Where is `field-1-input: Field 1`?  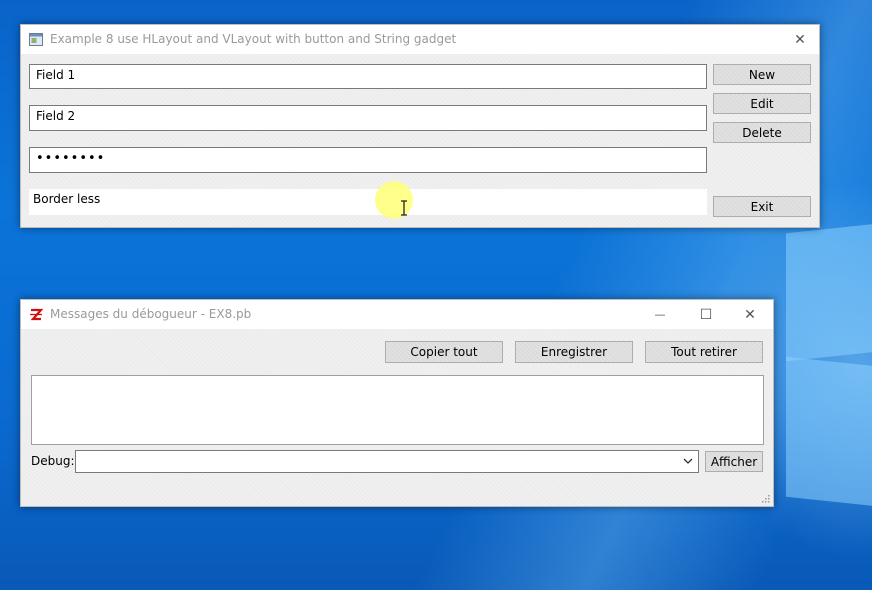 field-1-input: Field 1 is located at coordinates (368, 76).